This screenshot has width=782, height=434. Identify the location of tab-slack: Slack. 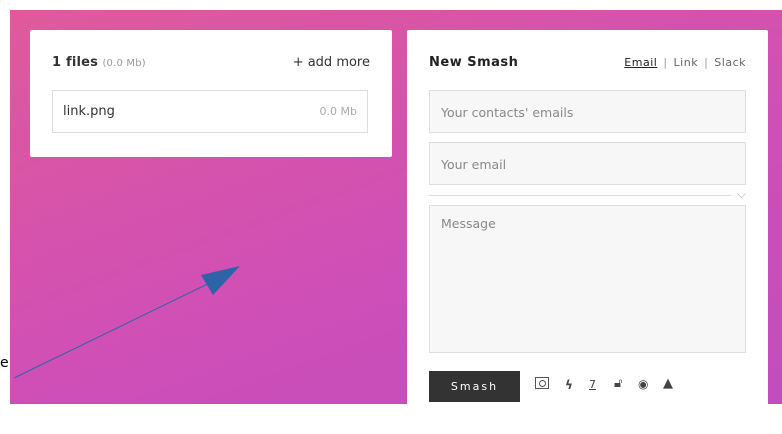
(730, 62).